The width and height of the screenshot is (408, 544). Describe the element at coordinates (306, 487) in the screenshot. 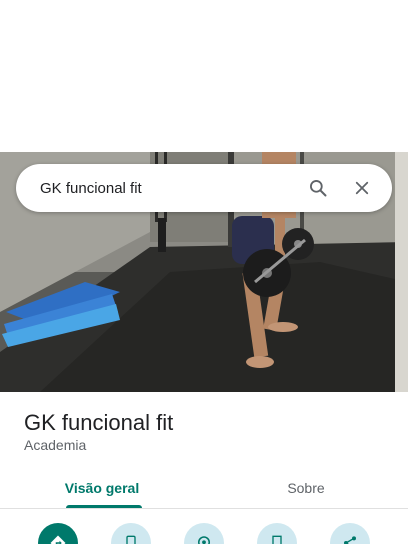

I see `tab-about: Sobre` at that location.